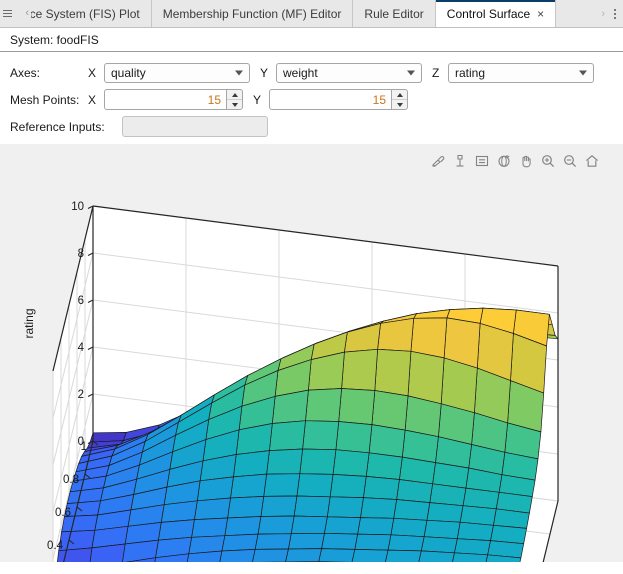  What do you see at coordinates (81, 301) in the screenshot?
I see `svg-text: 6` at bounding box center [81, 301].